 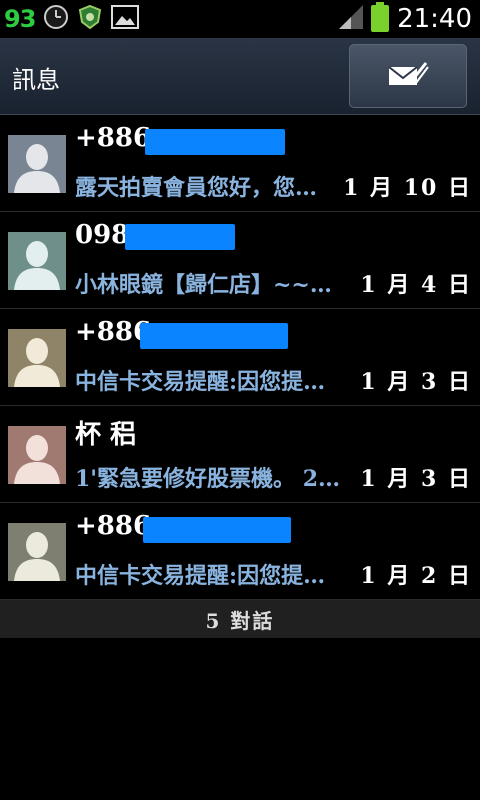 What do you see at coordinates (407, 188) in the screenshot?
I see `message-date: 1 月 10 日` at bounding box center [407, 188].